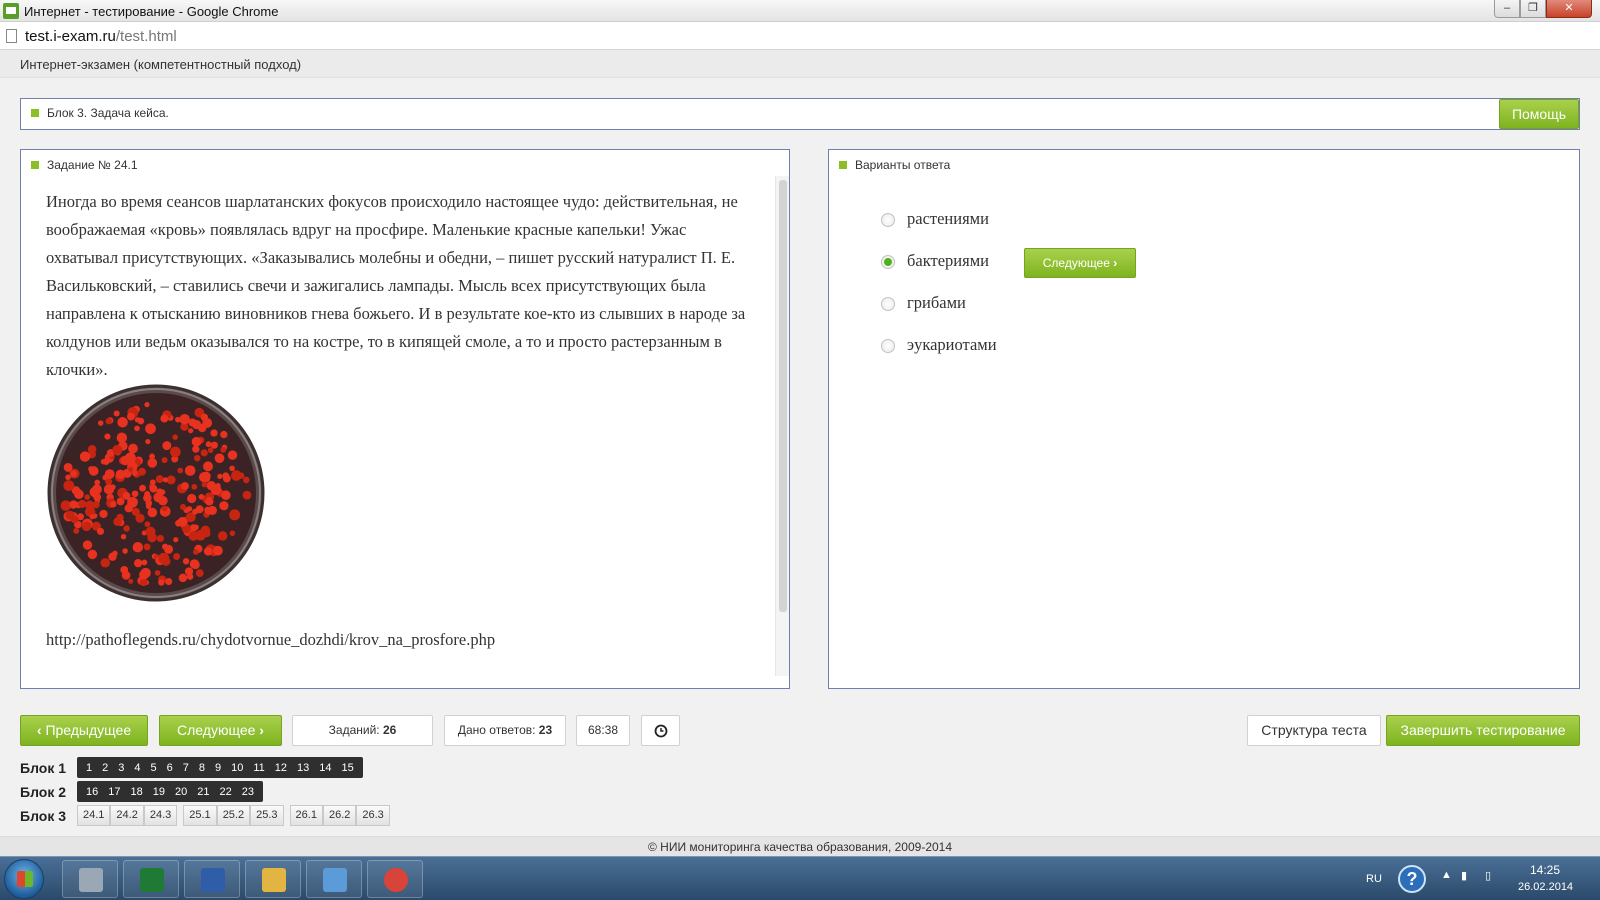  What do you see at coordinates (1080, 263) in the screenshot?
I see `next-inline-button: Следующее ›` at bounding box center [1080, 263].